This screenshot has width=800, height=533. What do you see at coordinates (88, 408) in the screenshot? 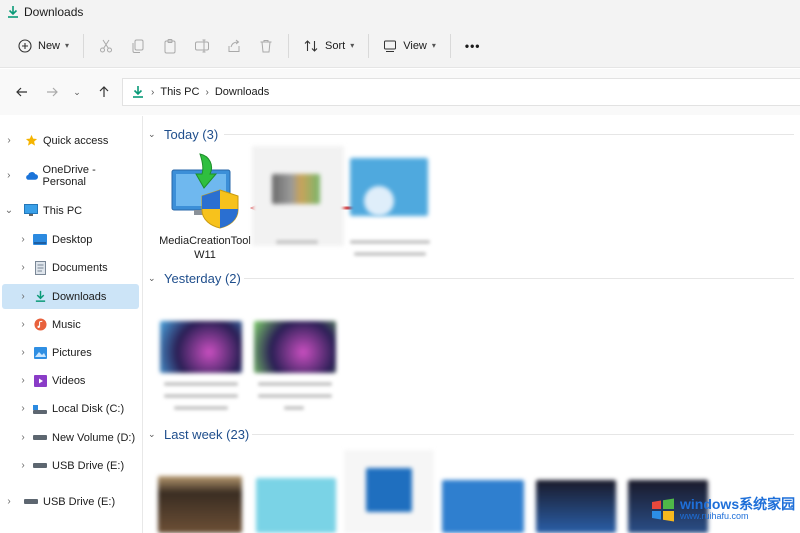
I see `sidebar-item-label: Local Disk (C:)` at bounding box center [88, 408].